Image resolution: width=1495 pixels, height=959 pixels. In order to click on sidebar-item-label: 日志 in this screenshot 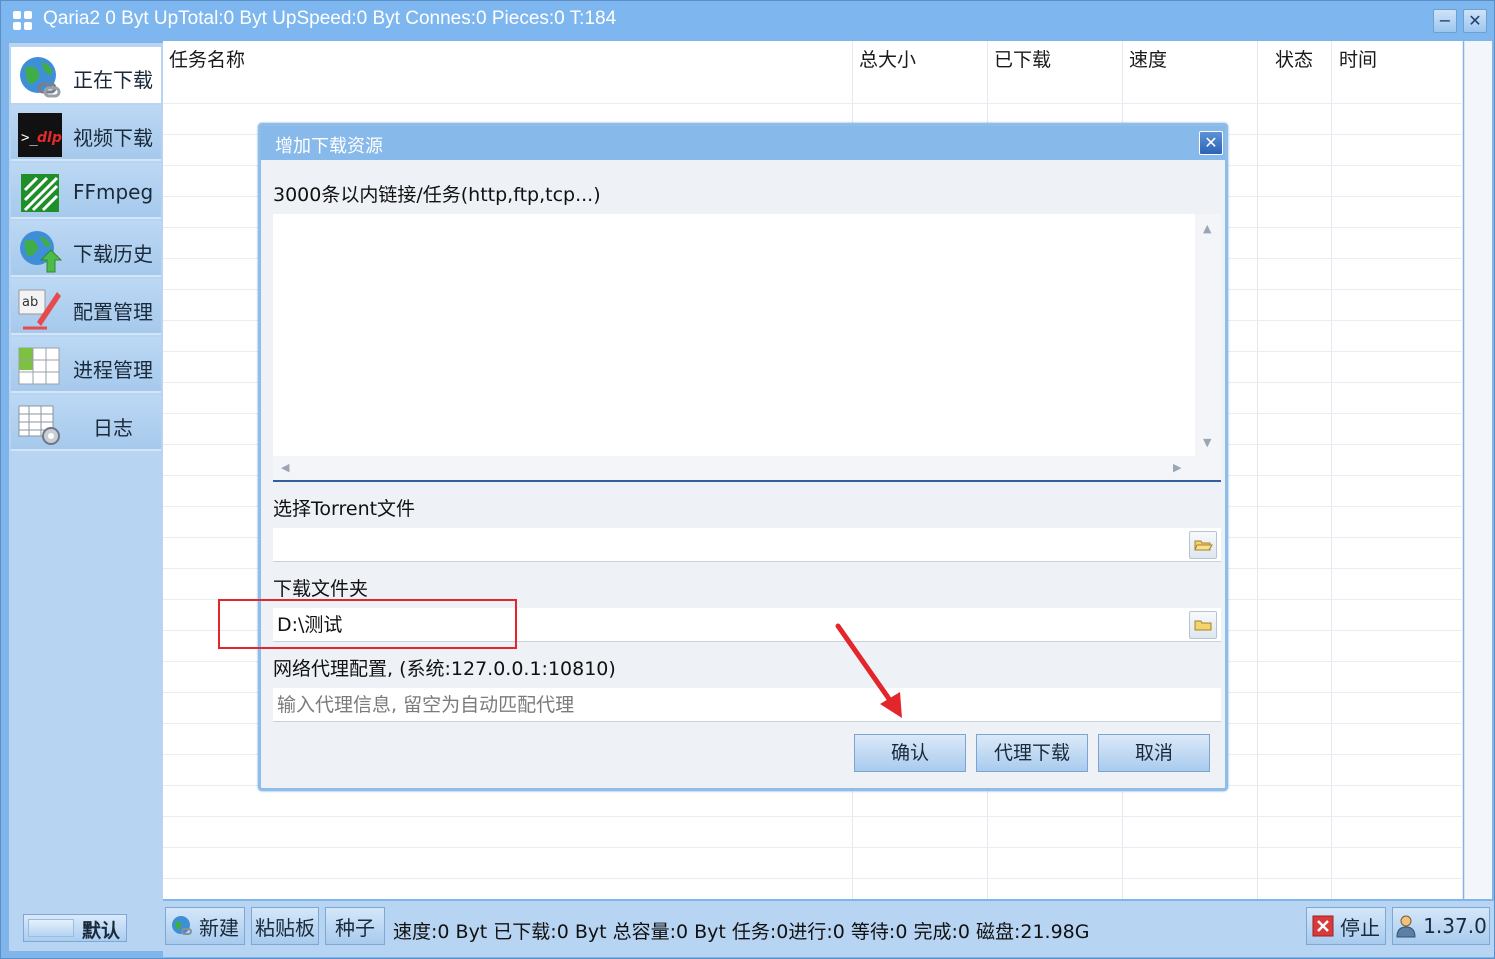, I will do `click(113, 428)`.